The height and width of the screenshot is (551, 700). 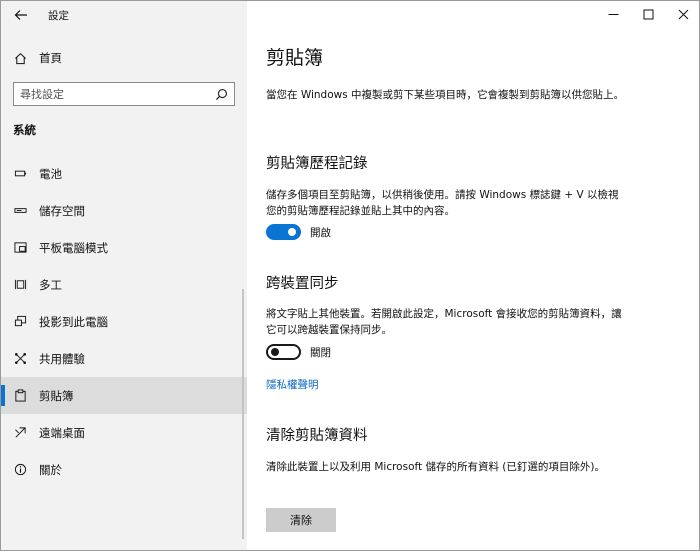 What do you see at coordinates (24, 130) in the screenshot?
I see `section-header: 系統` at bounding box center [24, 130].